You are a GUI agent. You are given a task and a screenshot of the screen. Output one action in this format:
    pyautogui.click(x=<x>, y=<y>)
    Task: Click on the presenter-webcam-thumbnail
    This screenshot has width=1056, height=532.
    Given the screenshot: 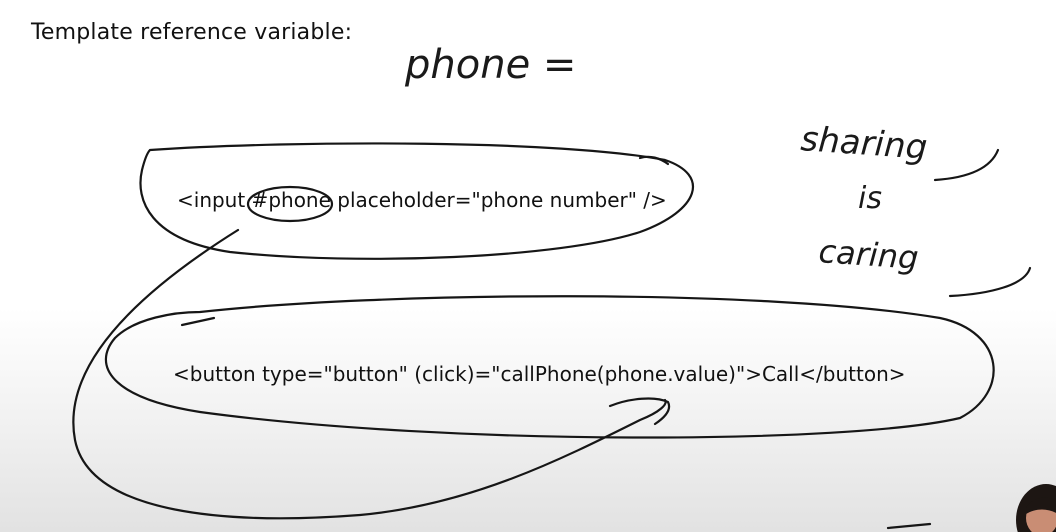 What is the action you would take?
    pyautogui.click(x=1028, y=503)
    